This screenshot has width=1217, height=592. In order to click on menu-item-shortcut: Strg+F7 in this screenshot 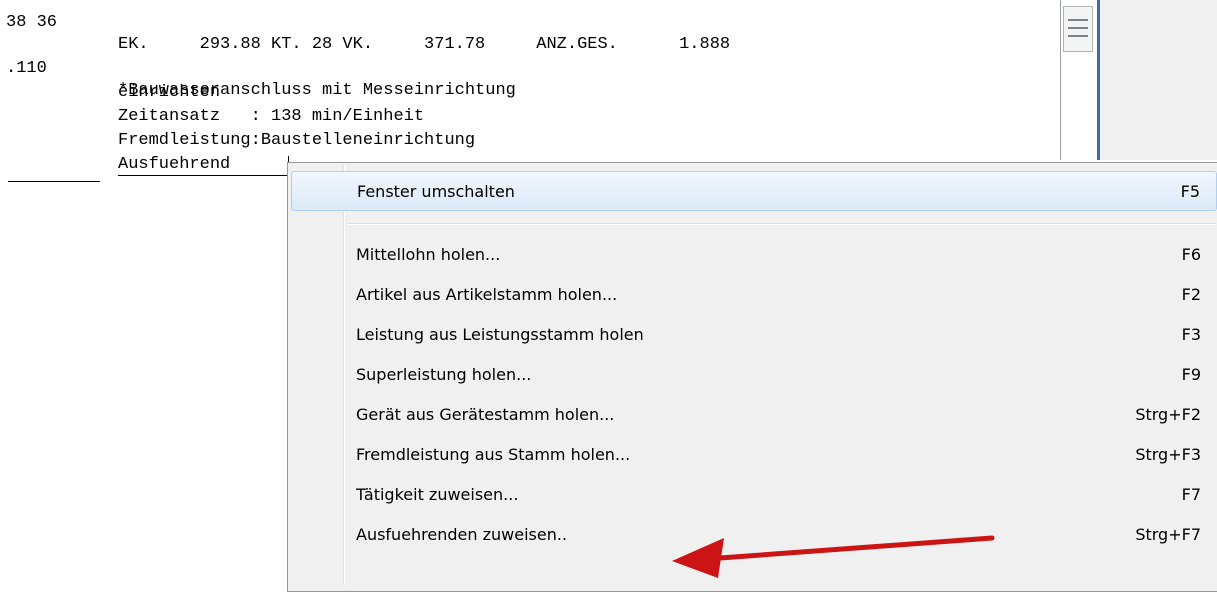, I will do `click(1168, 534)`.